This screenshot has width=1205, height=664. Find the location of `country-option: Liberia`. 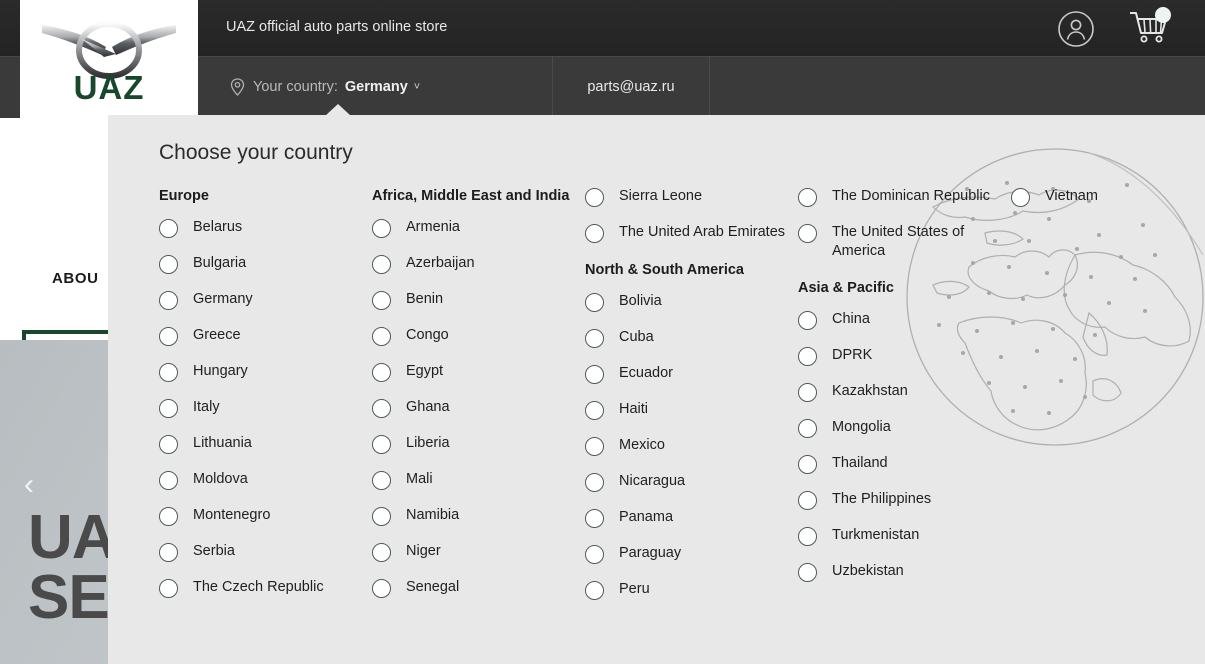

country-option: Liberia is located at coordinates (478, 444).